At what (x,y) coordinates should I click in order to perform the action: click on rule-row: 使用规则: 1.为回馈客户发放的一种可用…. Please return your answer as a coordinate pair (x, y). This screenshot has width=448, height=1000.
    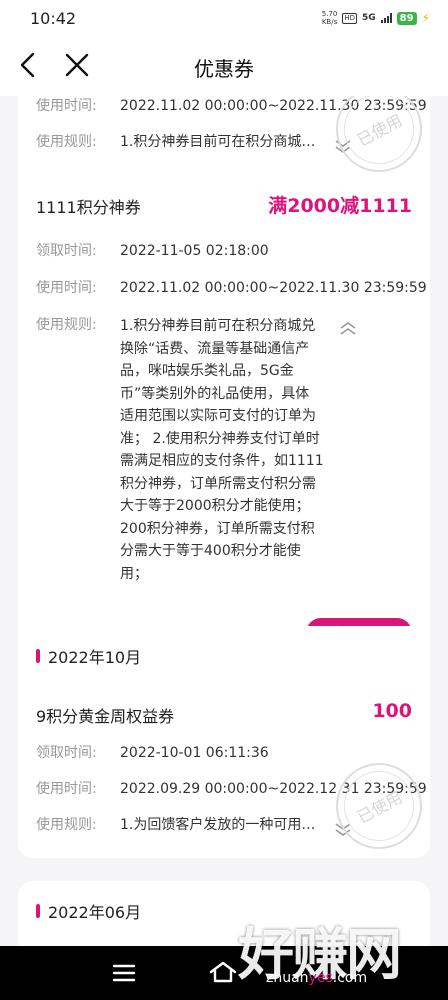
    Looking at the image, I should click on (175, 825).